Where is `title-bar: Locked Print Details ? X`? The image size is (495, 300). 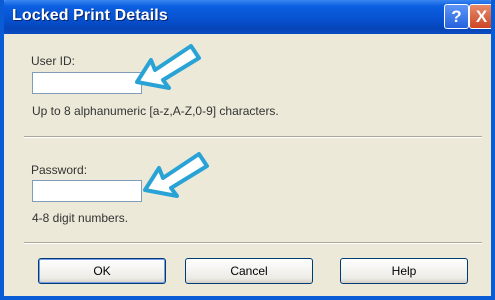
title-bar: Locked Print Details ? X is located at coordinates (247, 17).